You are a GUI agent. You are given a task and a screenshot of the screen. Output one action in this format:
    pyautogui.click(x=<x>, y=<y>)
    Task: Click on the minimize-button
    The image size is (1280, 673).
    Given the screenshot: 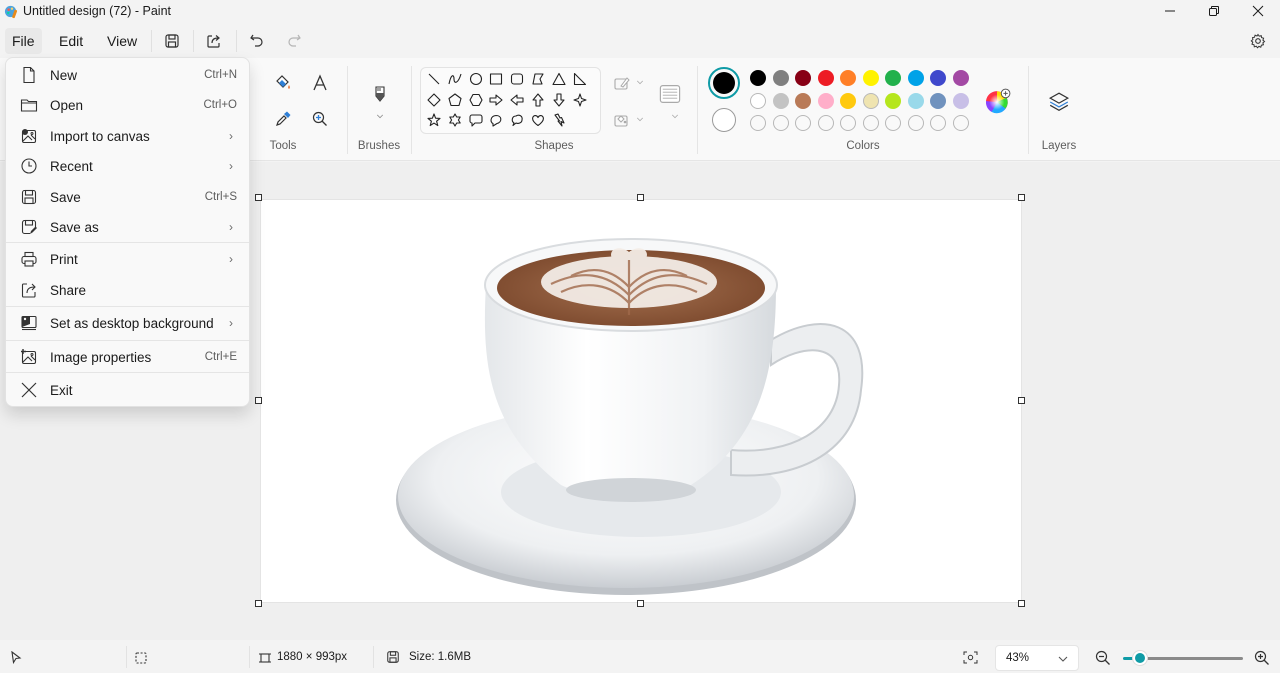 What is the action you would take?
    pyautogui.click(x=1170, y=11)
    